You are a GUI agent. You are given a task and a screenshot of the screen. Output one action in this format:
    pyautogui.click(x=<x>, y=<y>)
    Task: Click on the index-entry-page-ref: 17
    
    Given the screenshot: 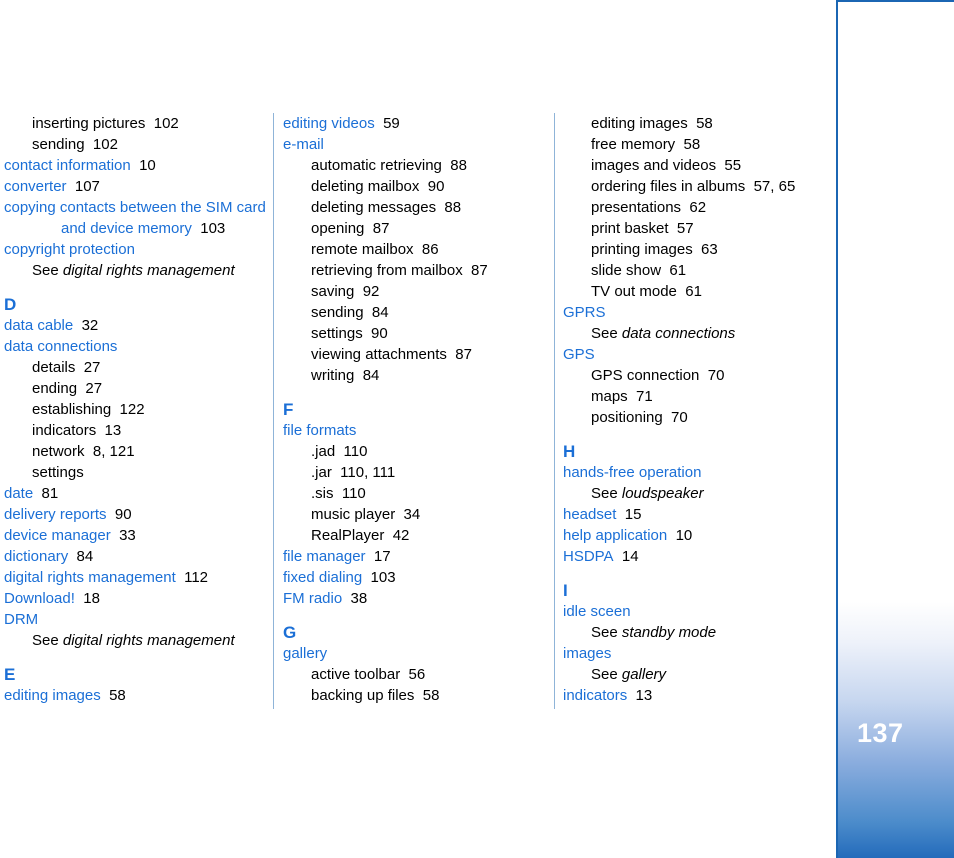 What is the action you would take?
    pyautogui.click(x=378, y=556)
    